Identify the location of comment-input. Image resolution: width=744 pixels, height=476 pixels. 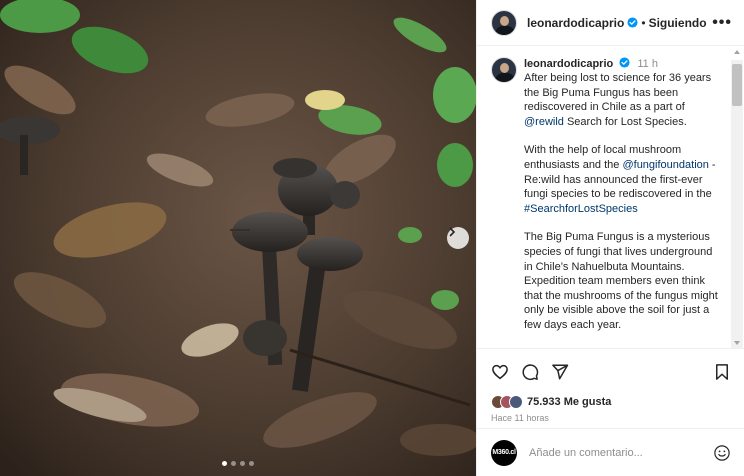
(614, 452).